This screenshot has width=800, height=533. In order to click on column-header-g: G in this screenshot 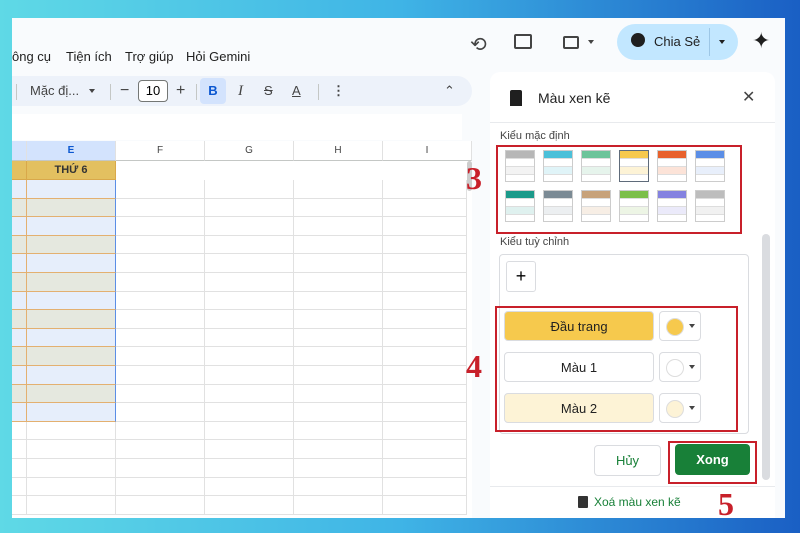, I will do `click(249, 151)`.